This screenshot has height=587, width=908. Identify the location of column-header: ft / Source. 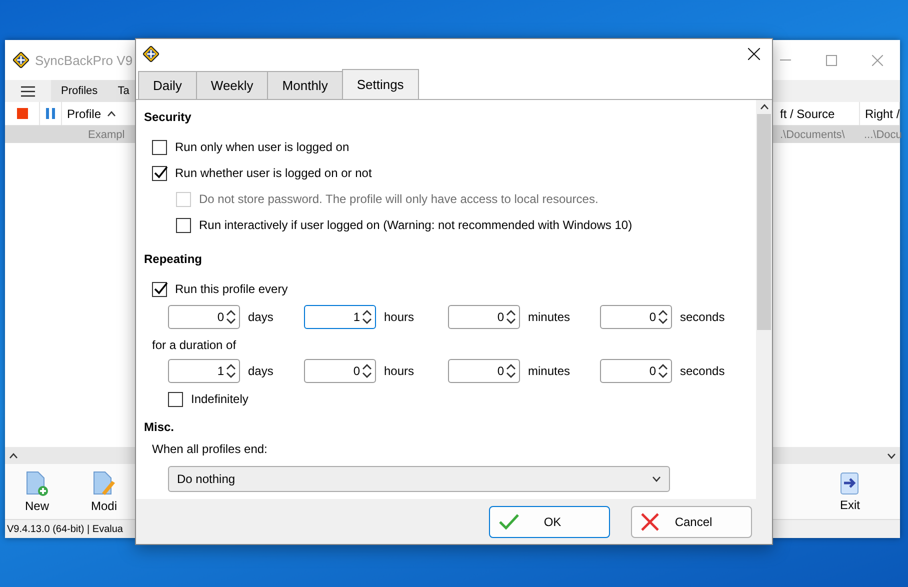
(807, 113).